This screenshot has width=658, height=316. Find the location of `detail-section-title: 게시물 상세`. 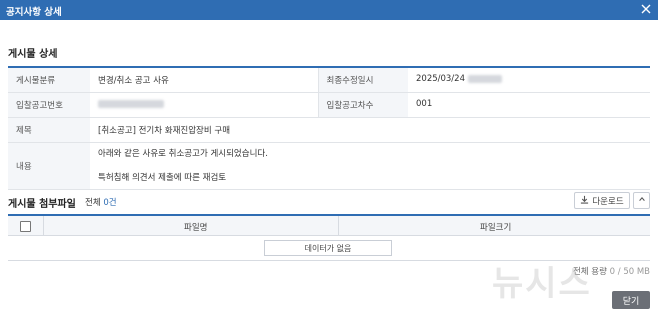

detail-section-title: 게시물 상세 is located at coordinates (33, 54).